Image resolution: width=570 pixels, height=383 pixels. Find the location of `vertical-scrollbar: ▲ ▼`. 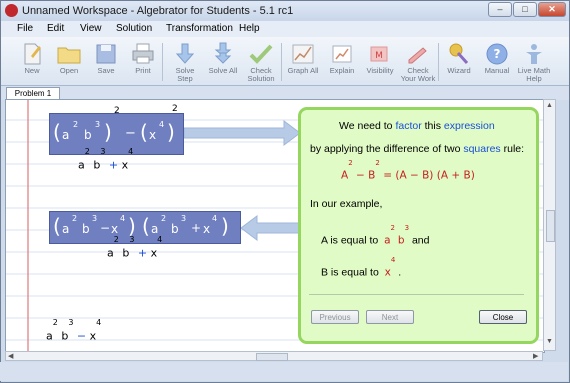

vertical-scrollbar: ▲ ▼ is located at coordinates (549, 225).